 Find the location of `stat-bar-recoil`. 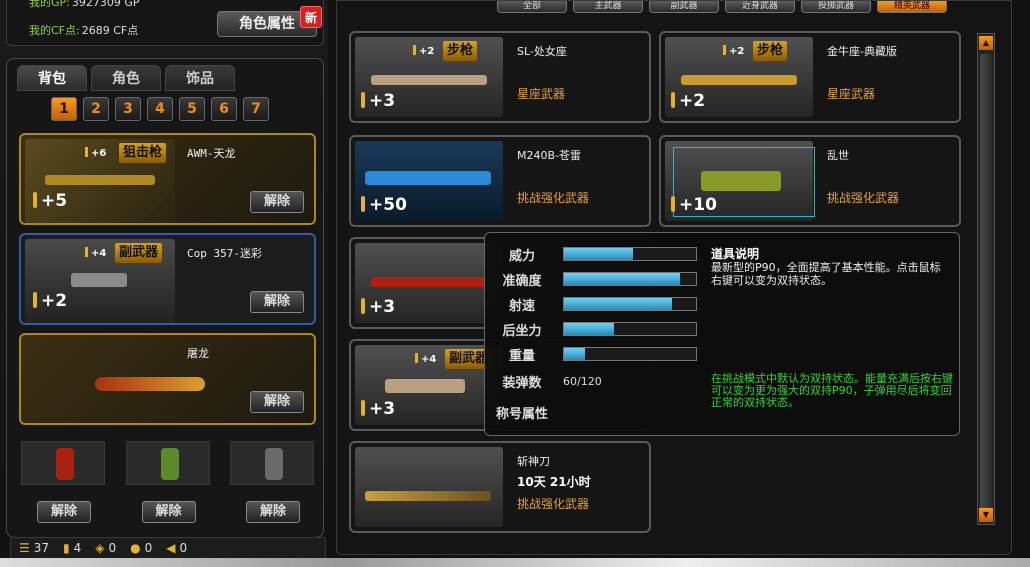

stat-bar-recoil is located at coordinates (630, 329).